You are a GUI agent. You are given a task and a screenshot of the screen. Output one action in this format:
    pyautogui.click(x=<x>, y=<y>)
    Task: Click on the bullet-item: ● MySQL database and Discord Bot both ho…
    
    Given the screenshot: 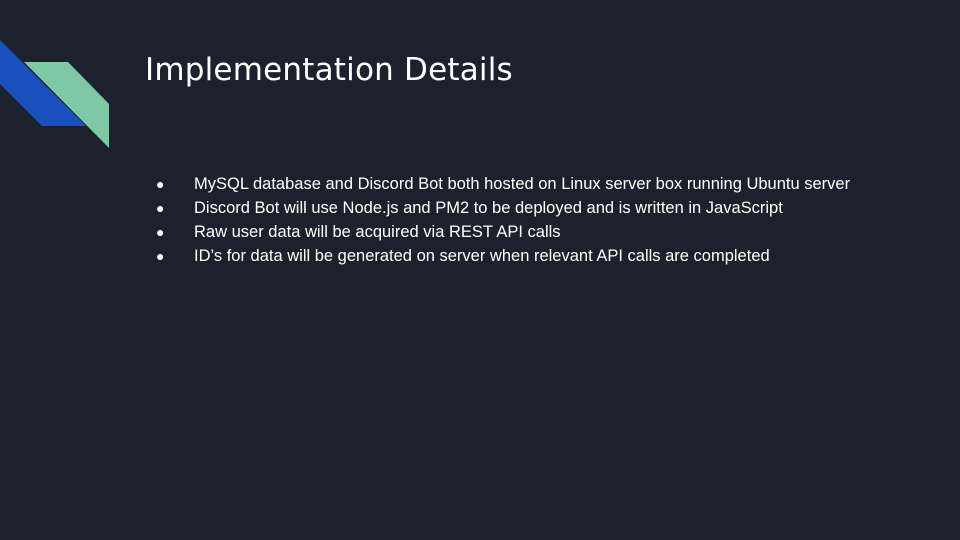 What is the action you would take?
    pyautogui.click(x=546, y=184)
    